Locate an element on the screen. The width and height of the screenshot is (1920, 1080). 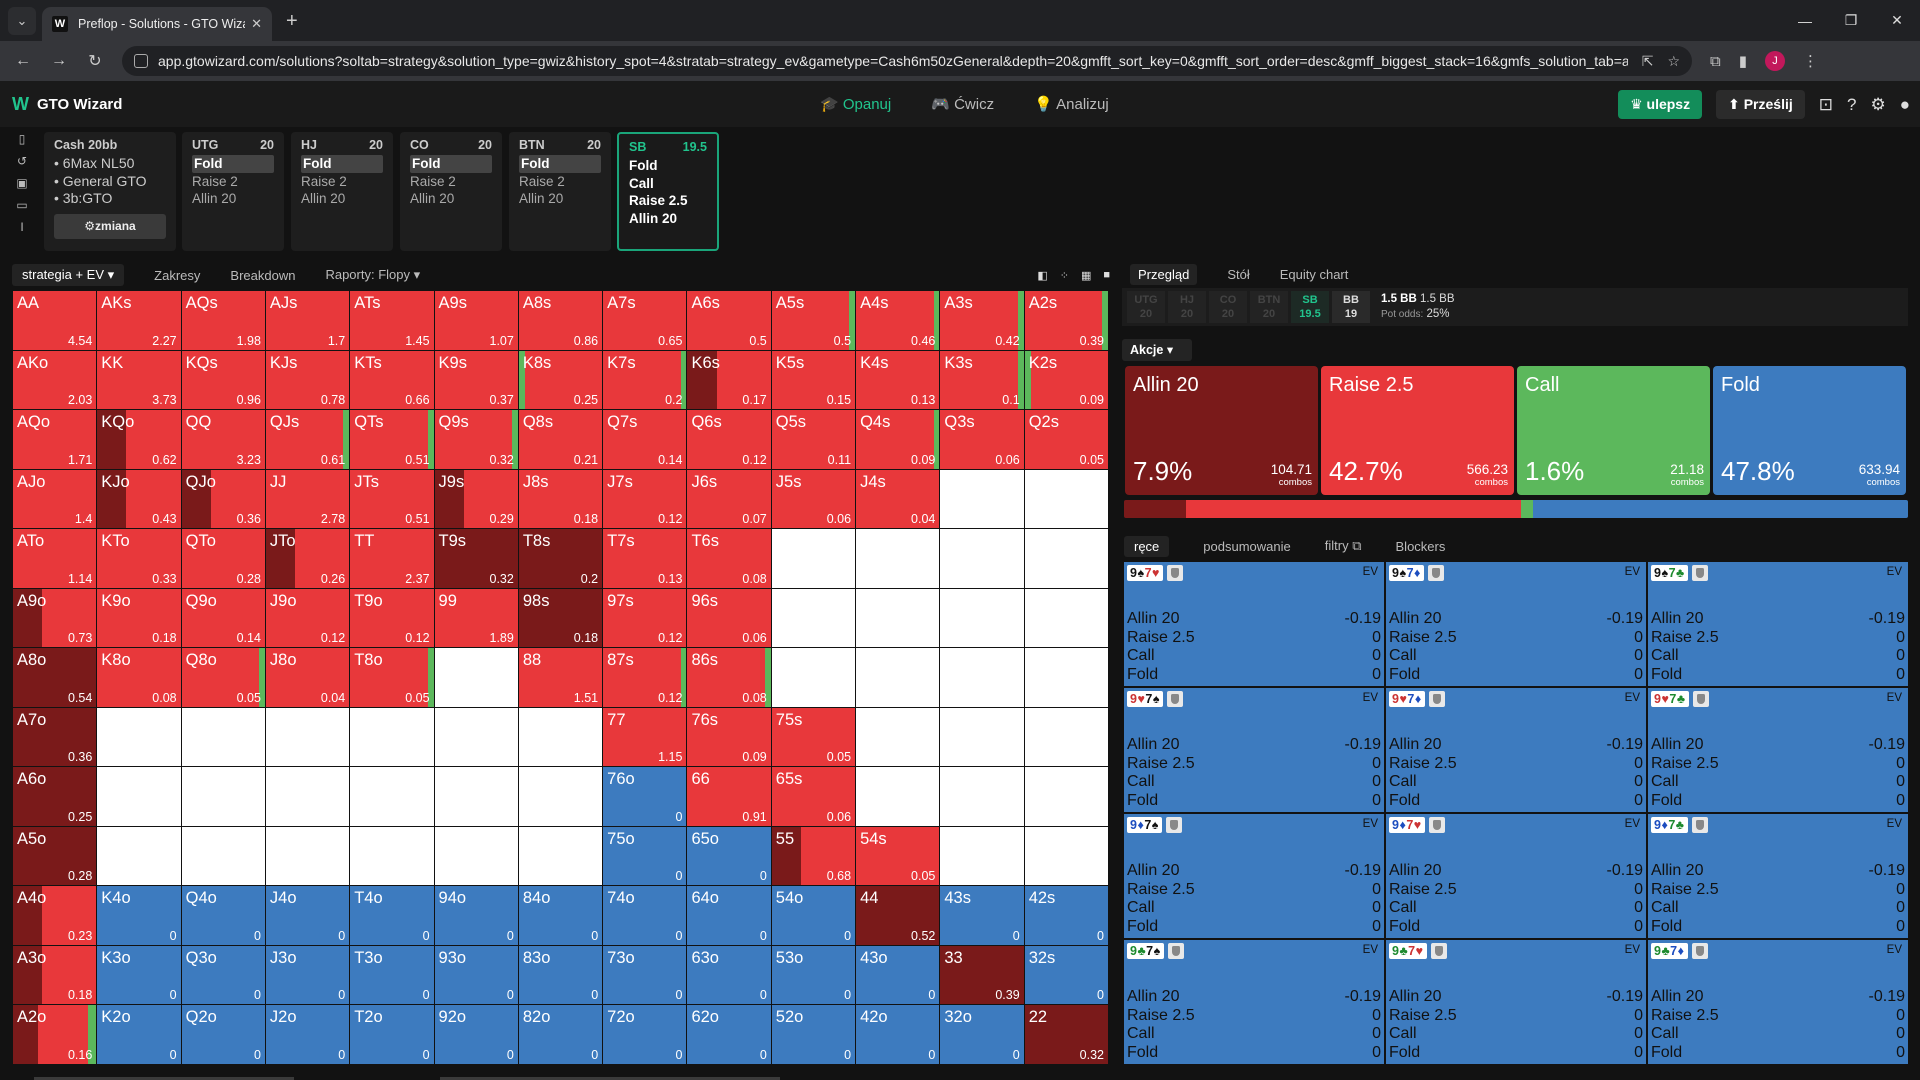
matrix-cell: J7s 0.12 is located at coordinates (645, 499).